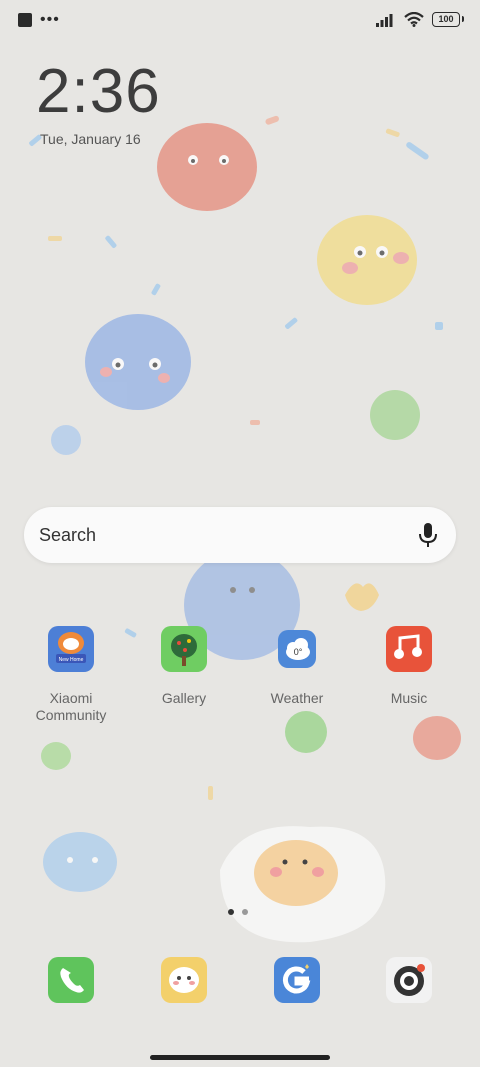  Describe the element at coordinates (25, 20) in the screenshot. I see `app-square-icon` at that location.